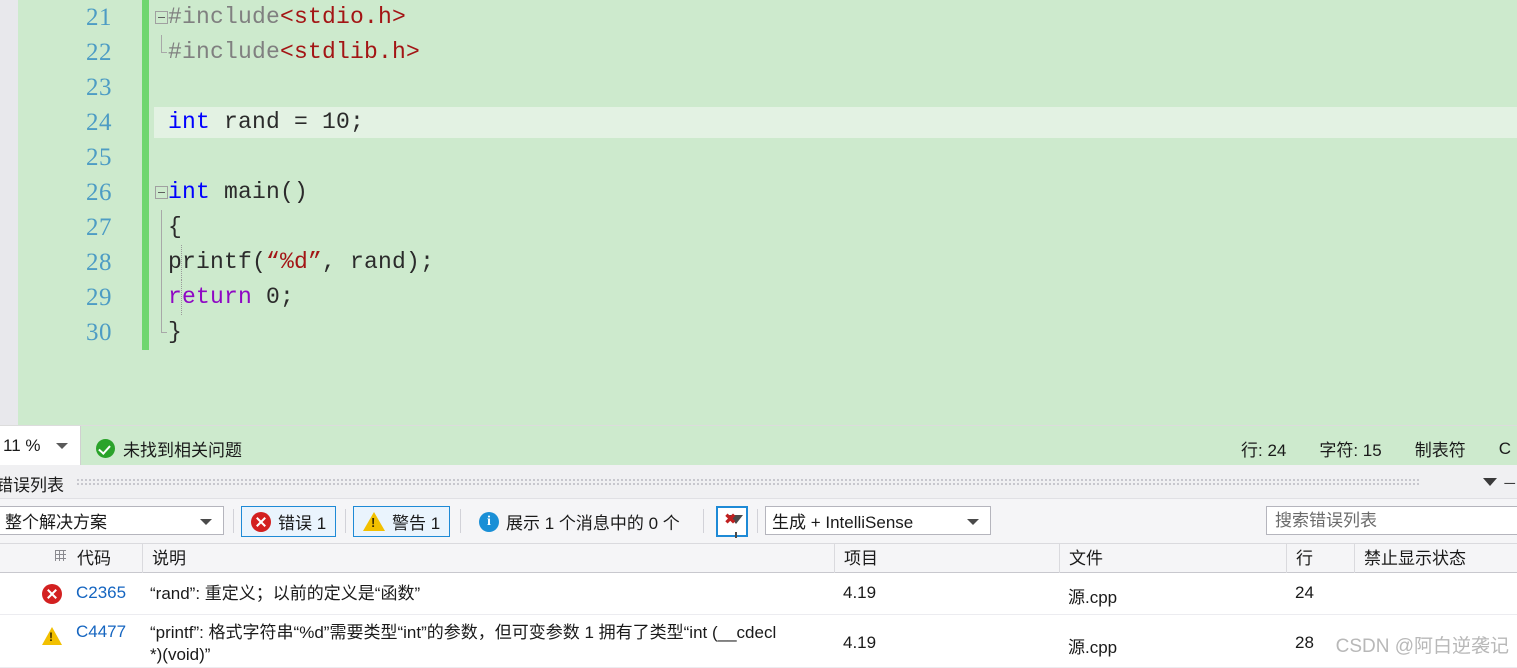  Describe the element at coordinates (99, 227) in the screenshot. I see `line-number: 27` at that location.